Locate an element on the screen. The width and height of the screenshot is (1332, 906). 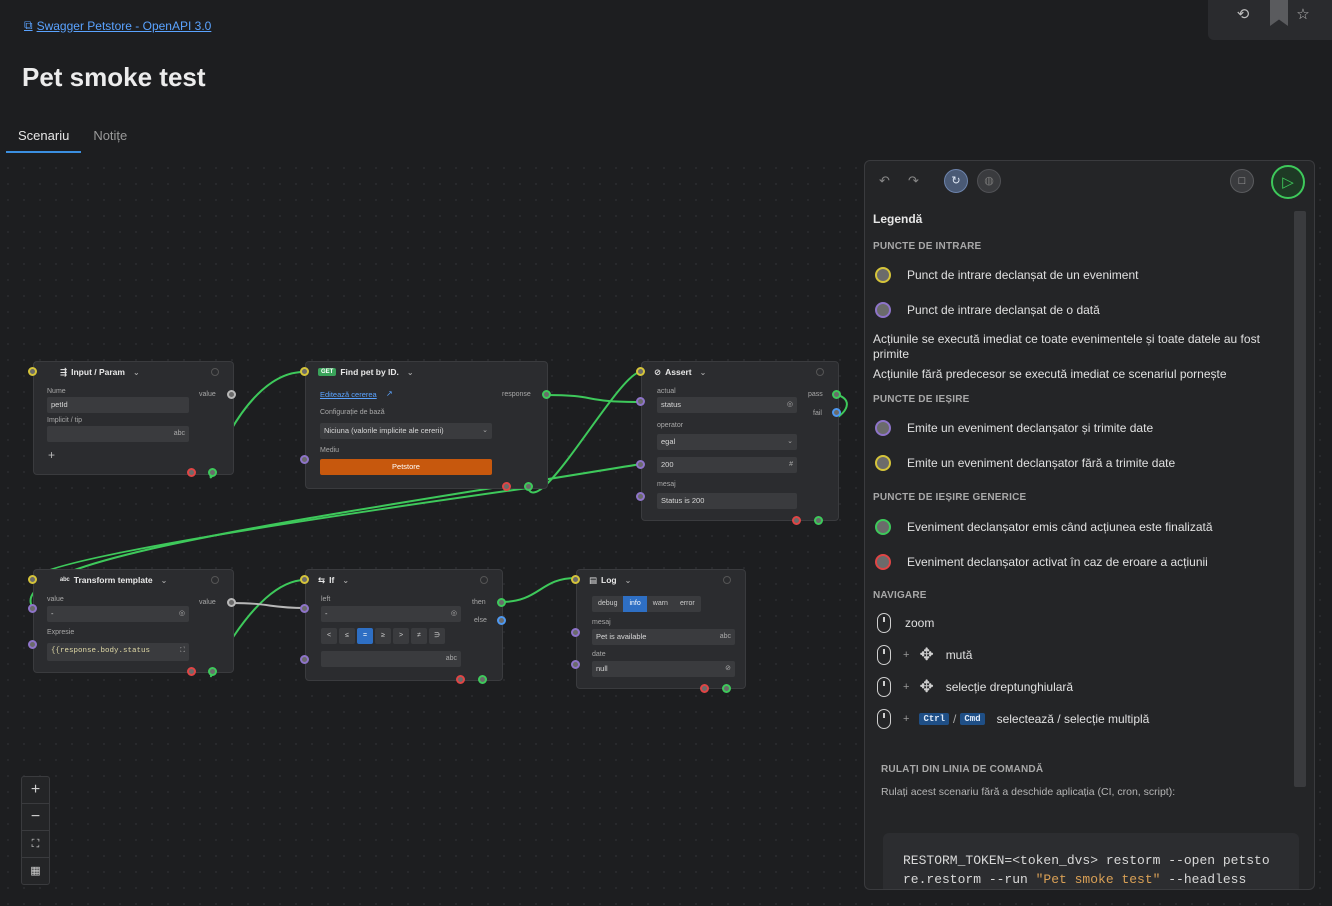
node-header: ▤ Log ⌄ is located at coordinates (661, 580).